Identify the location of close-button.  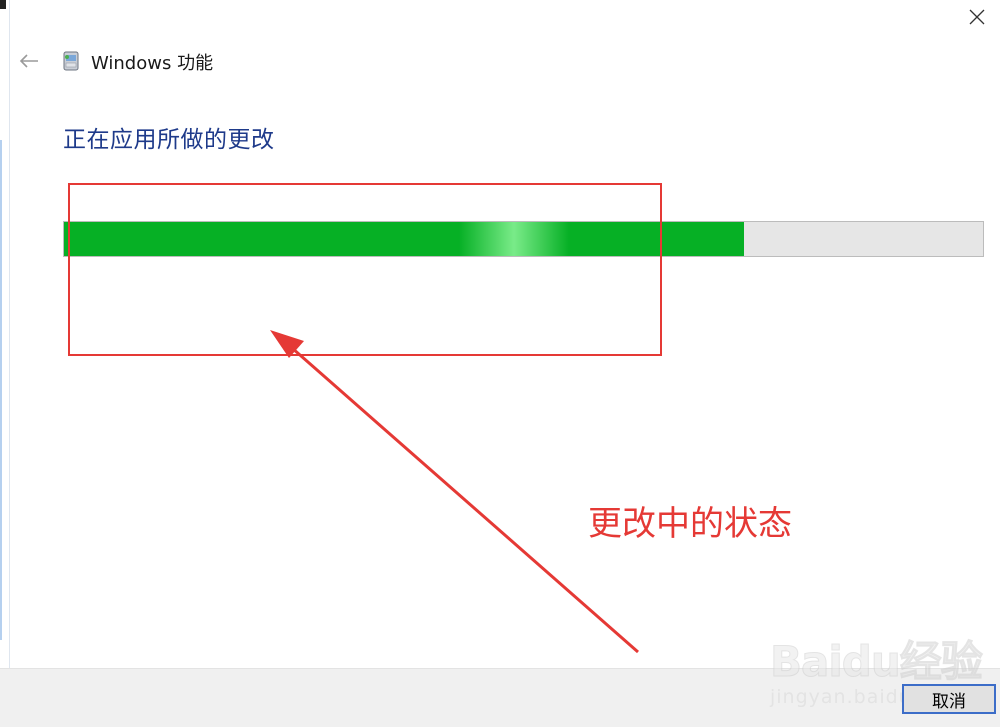
(977, 17).